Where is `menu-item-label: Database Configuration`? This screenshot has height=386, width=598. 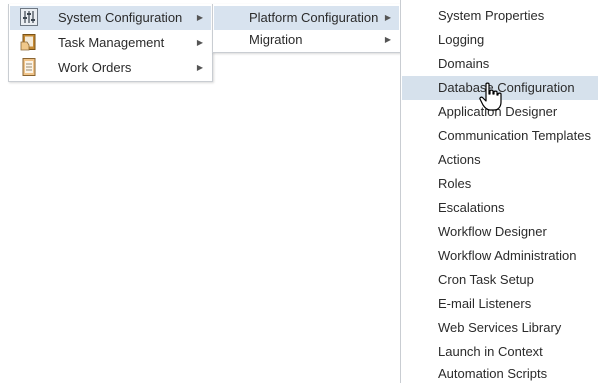
menu-item-label: Database Configuration is located at coordinates (506, 87).